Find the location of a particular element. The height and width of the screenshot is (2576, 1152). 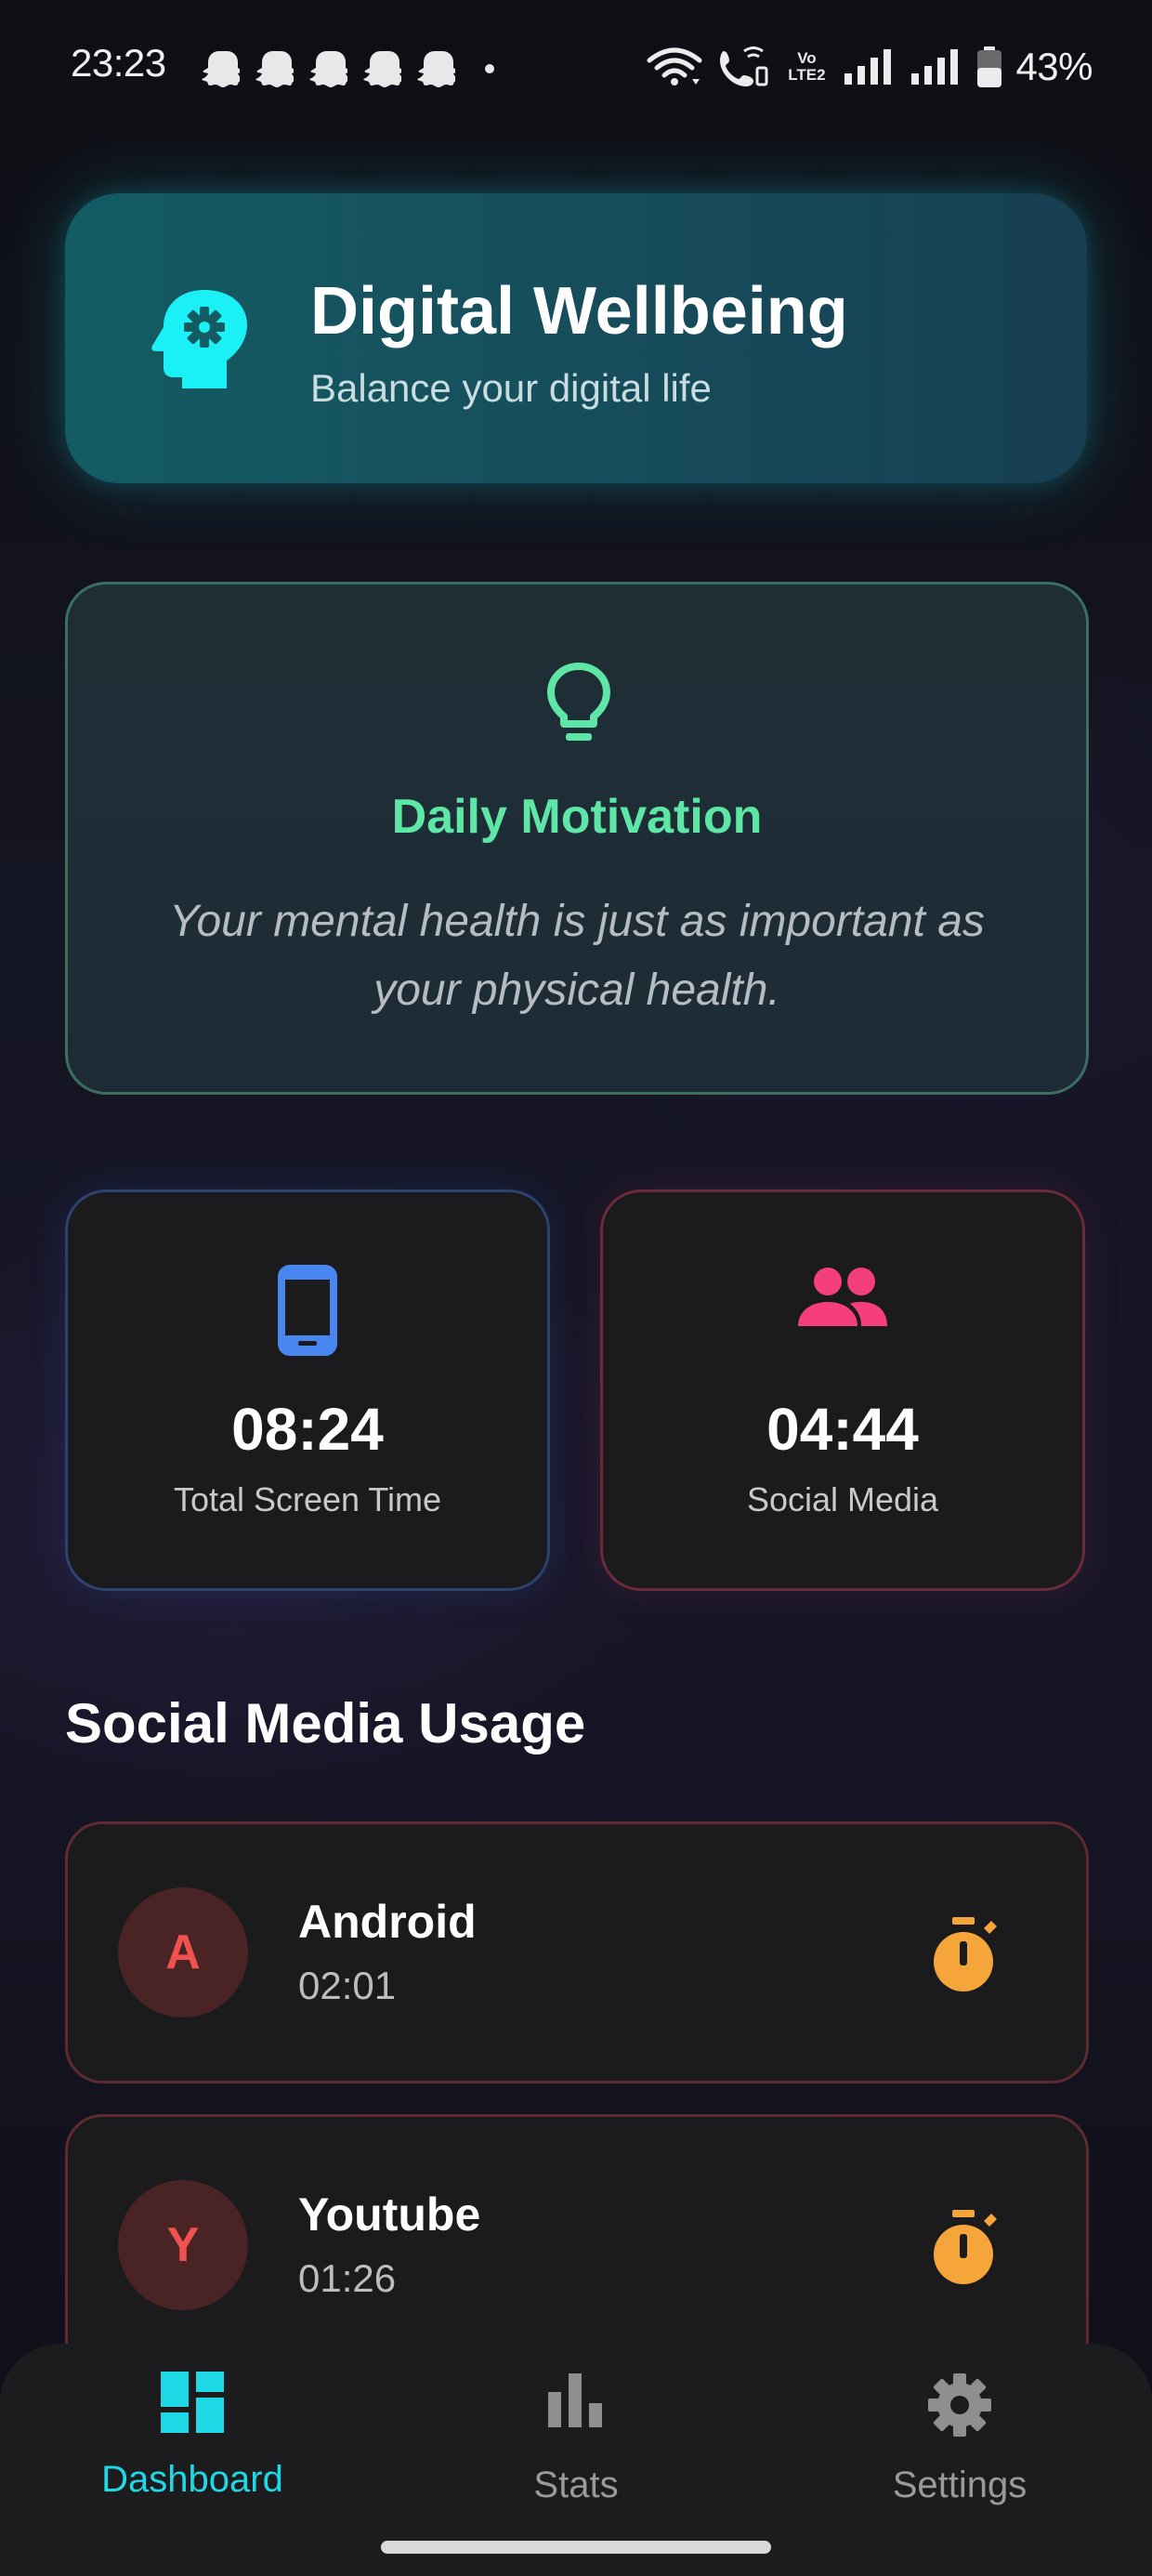

list-item: A Android 02:01 is located at coordinates (577, 1952).